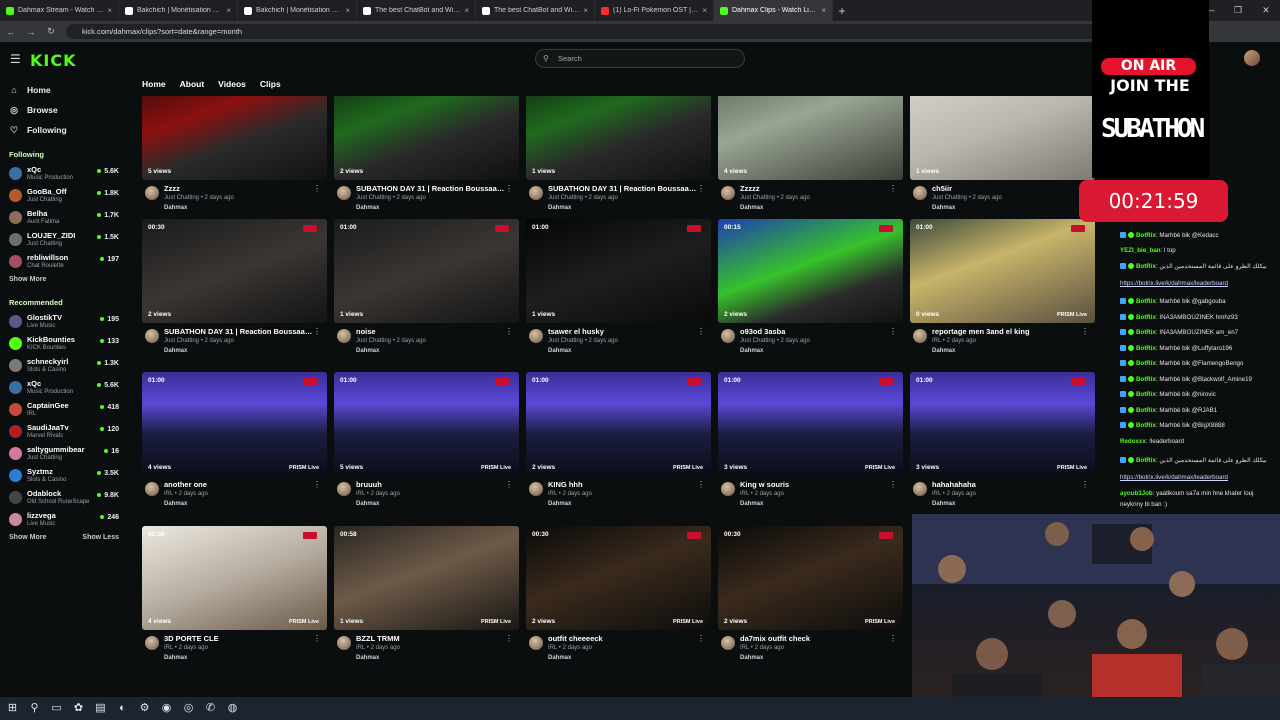 The width and height of the screenshot is (1280, 720). I want to click on nav-browse: ◎ Browse, so click(65, 110).